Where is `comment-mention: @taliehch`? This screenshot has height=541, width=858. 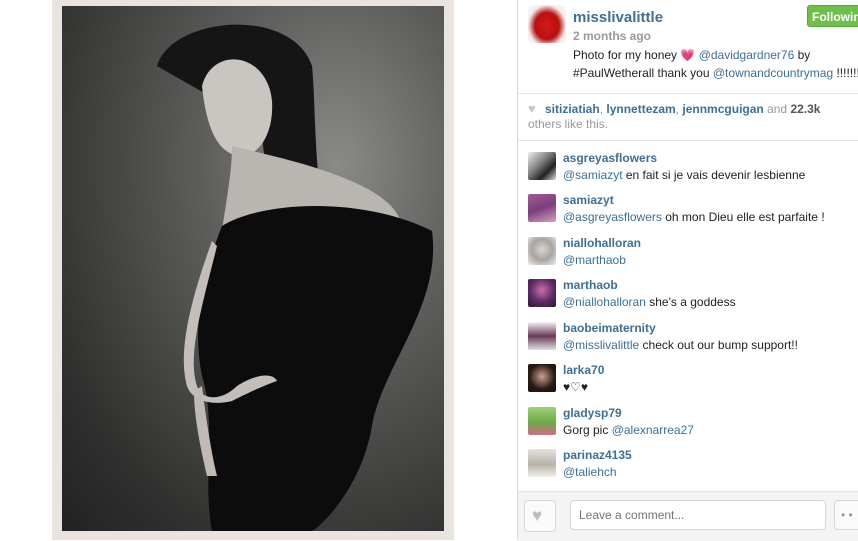 comment-mention: @taliehch is located at coordinates (590, 472).